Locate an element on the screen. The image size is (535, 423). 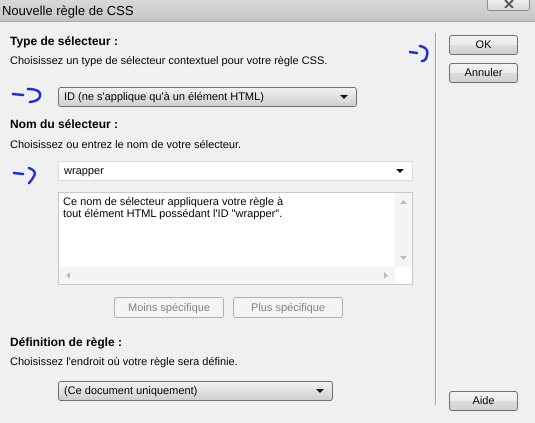
section-description: Choisissez ou entrez le nom de votre sélecteur. is located at coordinates (126, 145).